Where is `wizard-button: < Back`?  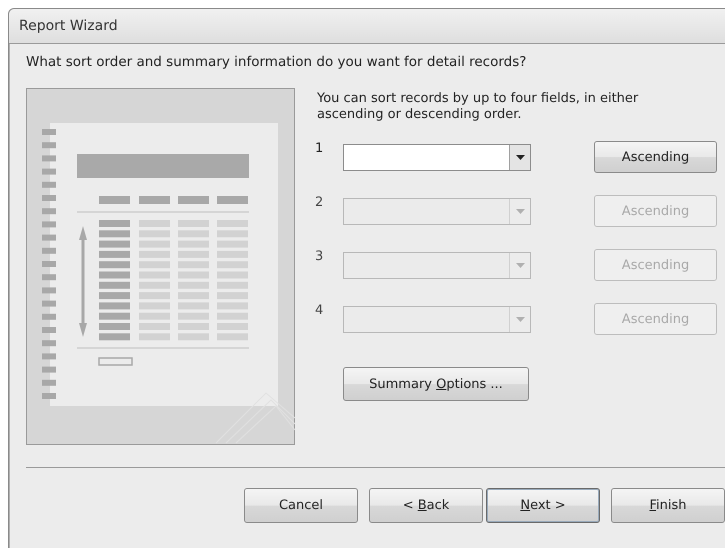 wizard-button: < Back is located at coordinates (426, 505).